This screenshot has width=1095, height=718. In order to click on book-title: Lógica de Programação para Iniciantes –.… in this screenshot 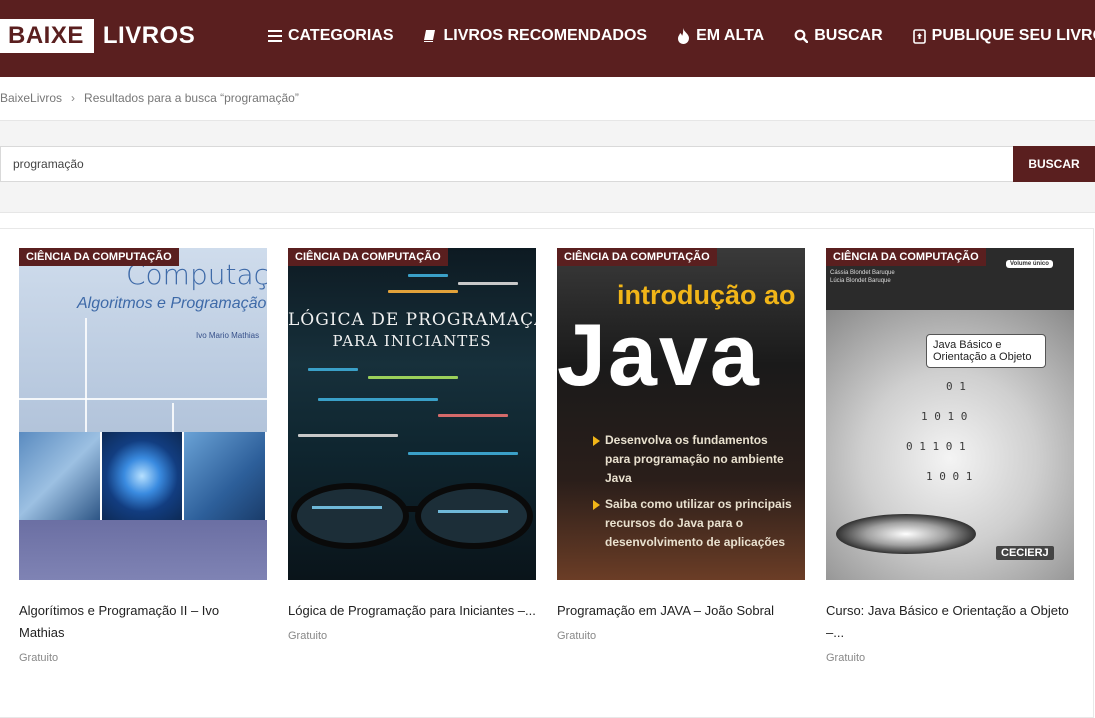, I will do `click(412, 611)`.